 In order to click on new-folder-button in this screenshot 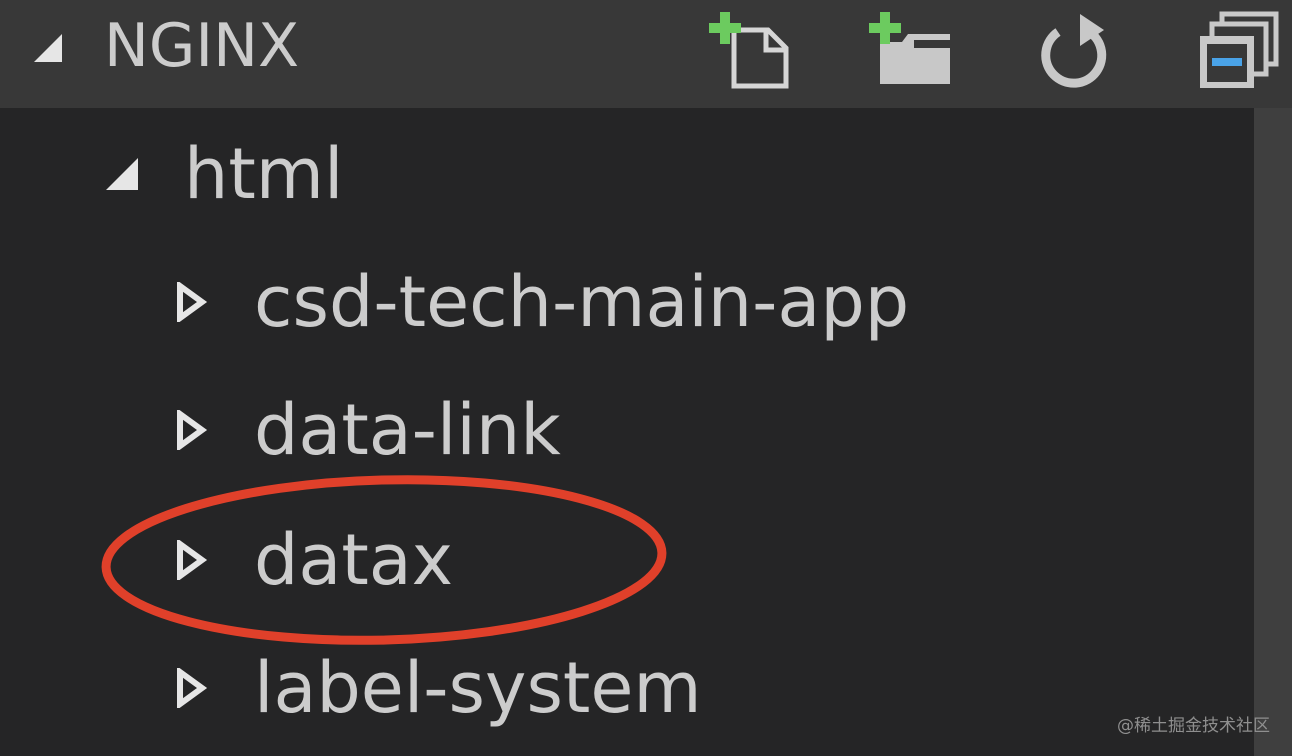, I will do `click(912, 54)`.